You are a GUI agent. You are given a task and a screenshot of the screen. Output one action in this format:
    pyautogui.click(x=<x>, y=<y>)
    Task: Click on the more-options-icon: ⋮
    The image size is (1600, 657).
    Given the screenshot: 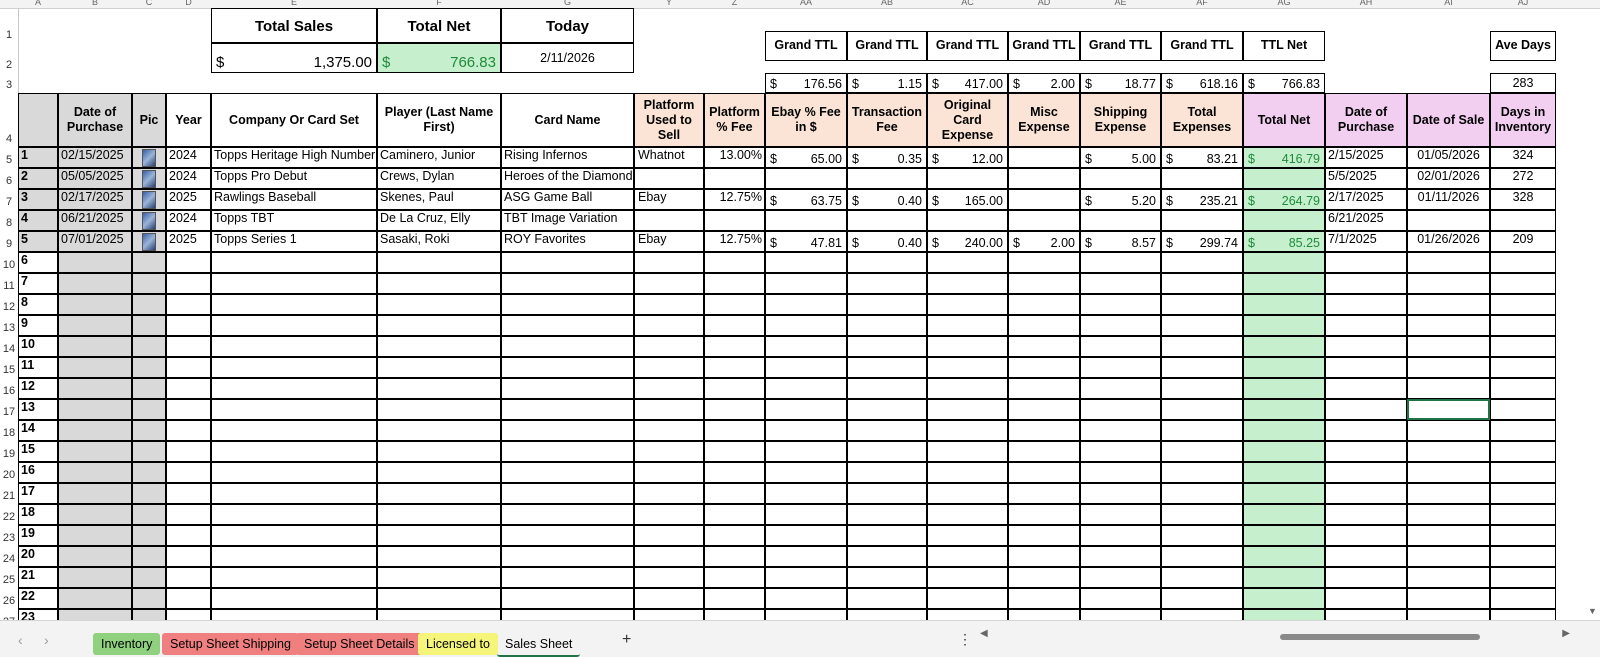 What is the action you would take?
    pyautogui.click(x=965, y=639)
    